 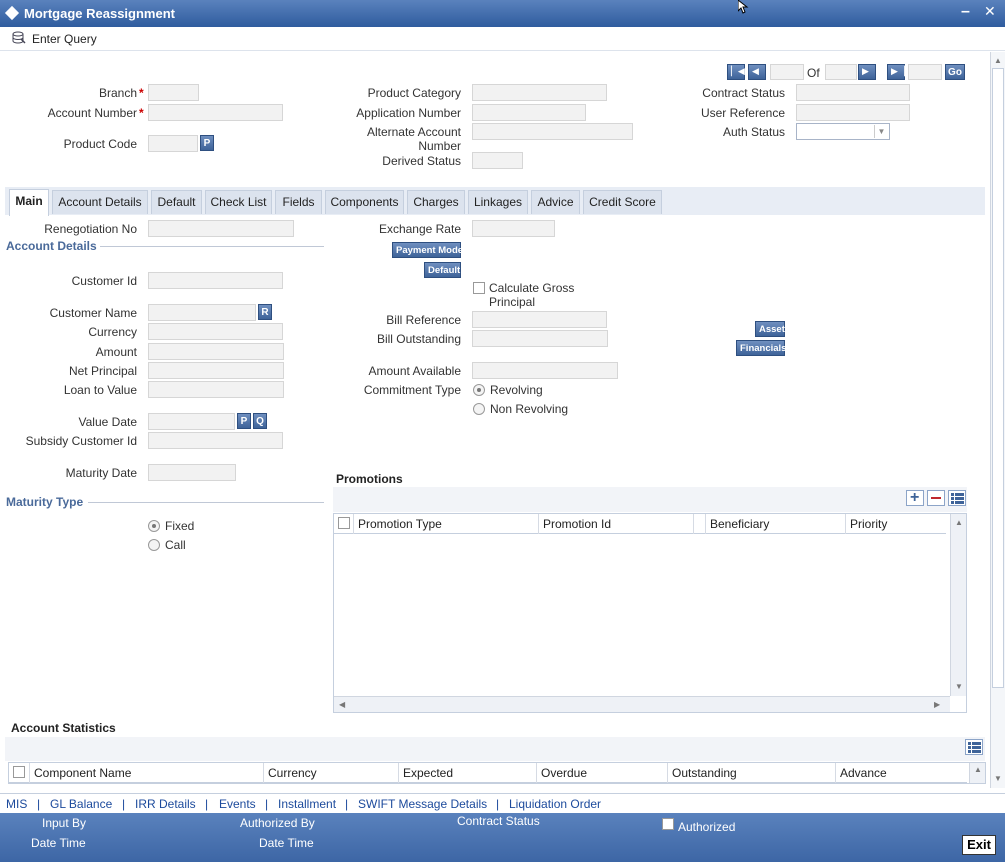 What do you see at coordinates (173, 92) in the screenshot?
I see `branch-field` at bounding box center [173, 92].